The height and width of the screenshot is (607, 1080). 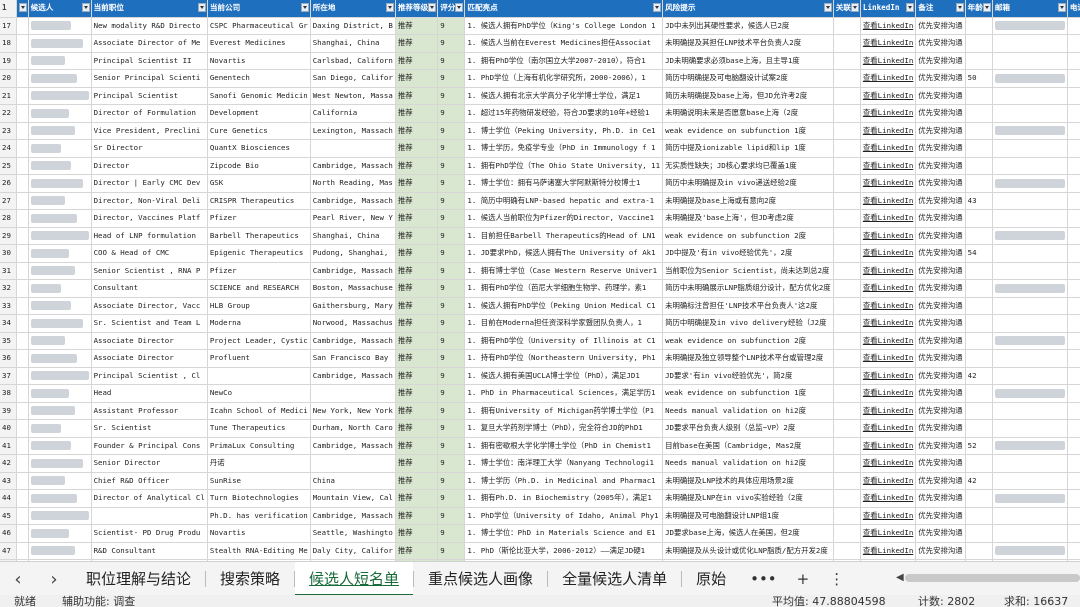 What do you see at coordinates (353, 463) in the screenshot?
I see `location-cell` at bounding box center [353, 463].